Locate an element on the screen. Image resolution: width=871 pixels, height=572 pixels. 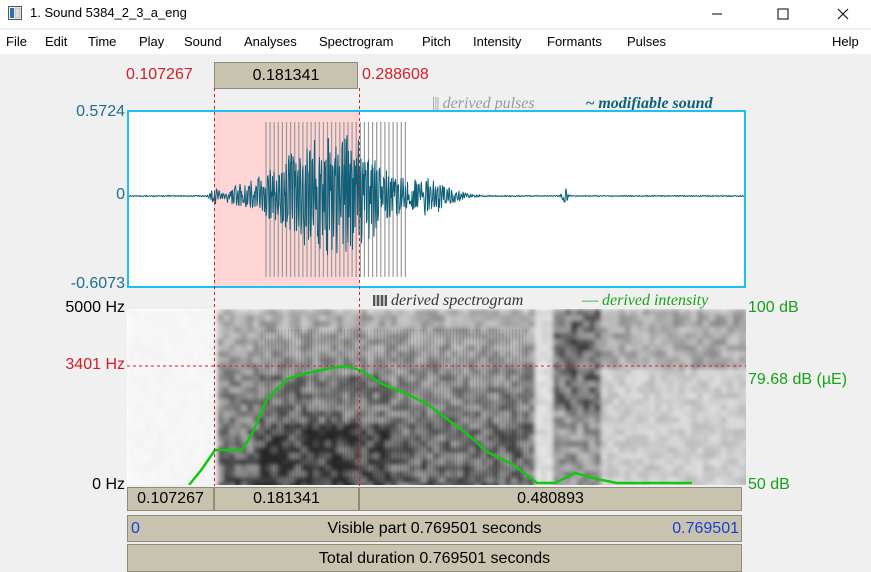
total-duration-bar: Total duration 0.769501 seconds is located at coordinates (434, 558).